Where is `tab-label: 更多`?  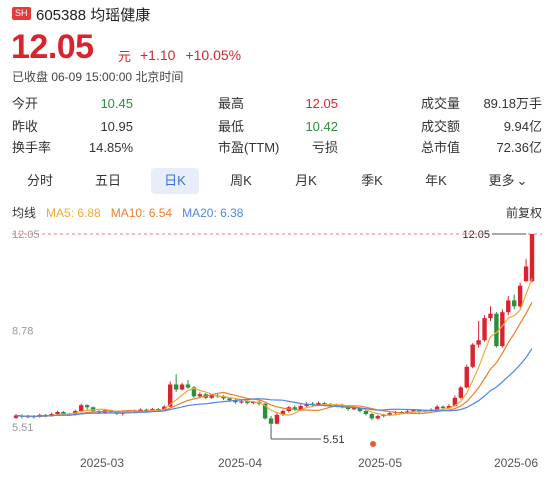 tab-label: 更多 is located at coordinates (501, 180).